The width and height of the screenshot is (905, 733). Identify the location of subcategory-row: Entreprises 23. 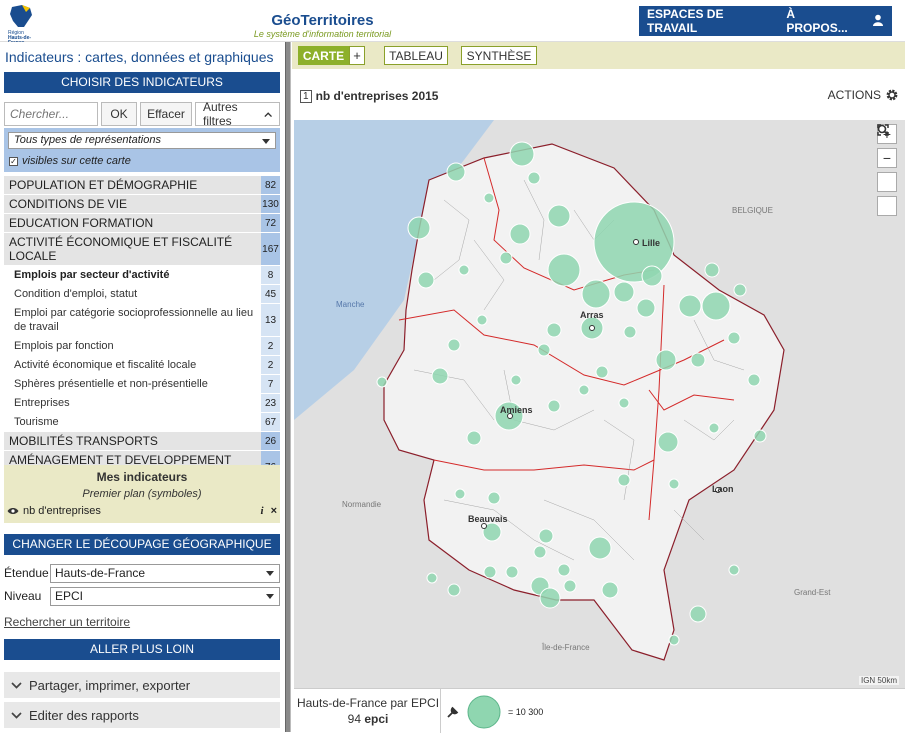
(142, 403).